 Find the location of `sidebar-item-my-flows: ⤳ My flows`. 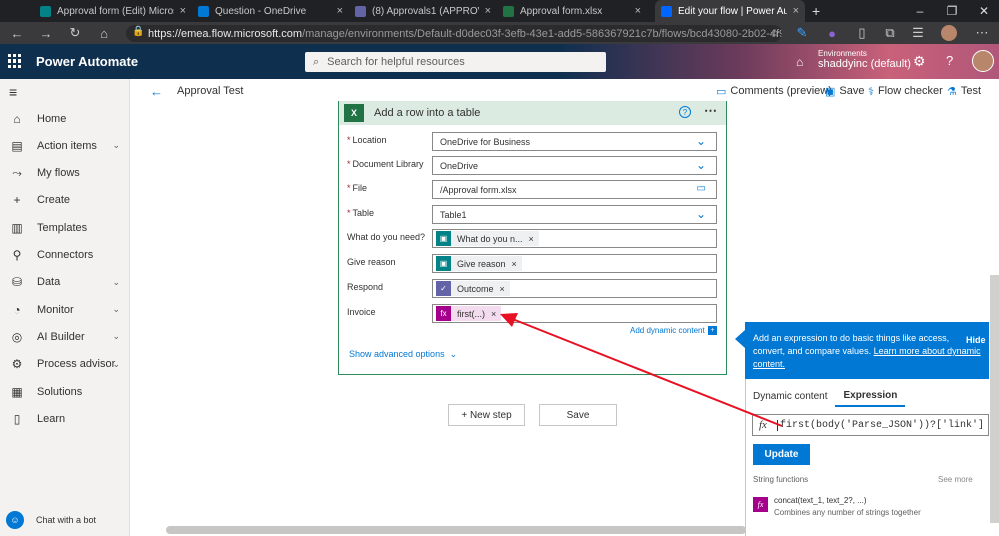

sidebar-item-my-flows: ⤳ My flows is located at coordinates (65, 173).